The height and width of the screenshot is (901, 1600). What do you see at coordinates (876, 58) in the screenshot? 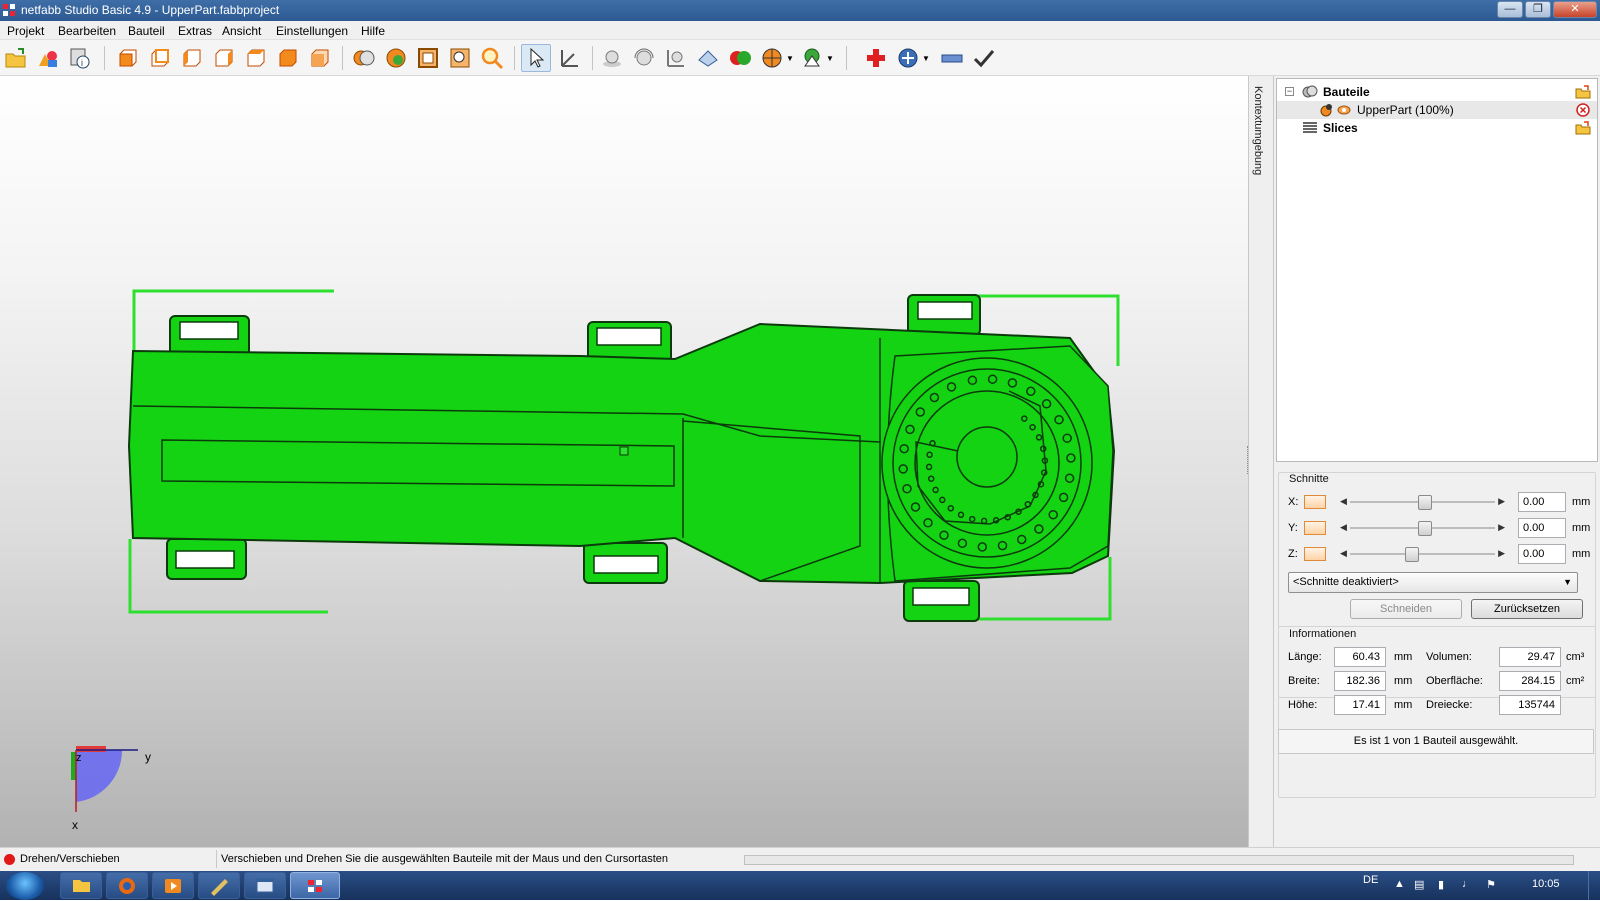
I see `repair-cross-icon` at bounding box center [876, 58].